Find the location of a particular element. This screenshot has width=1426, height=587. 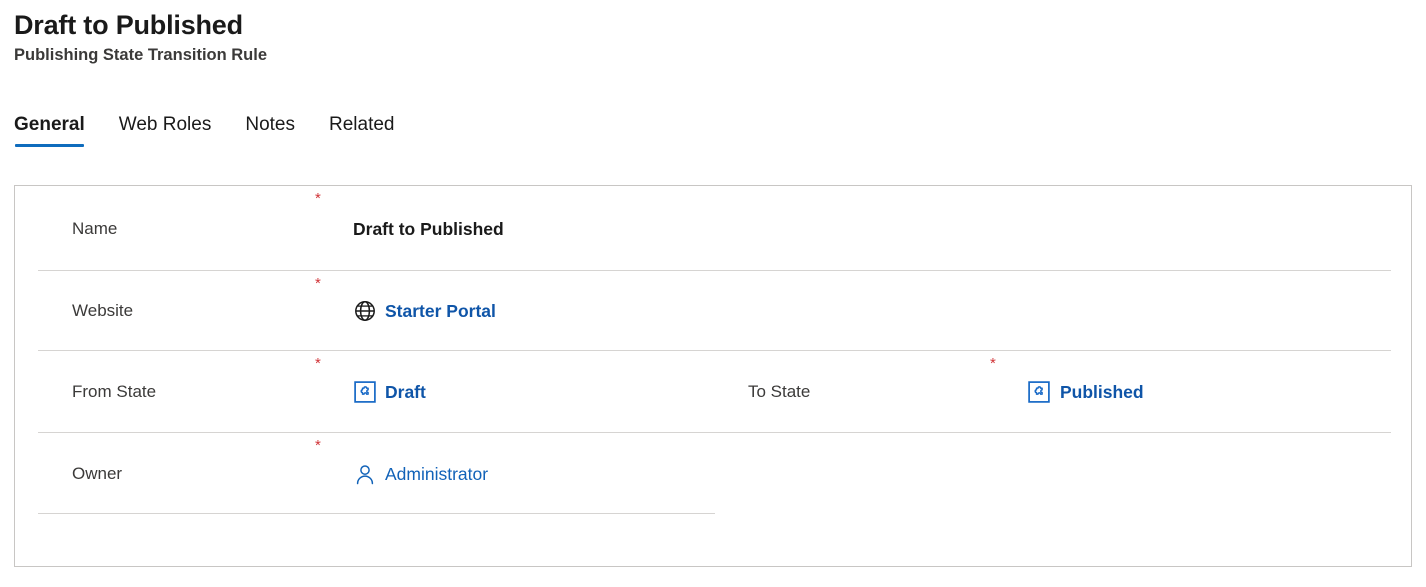

field-website-value-wrap: Starter Portal is located at coordinates (424, 311).